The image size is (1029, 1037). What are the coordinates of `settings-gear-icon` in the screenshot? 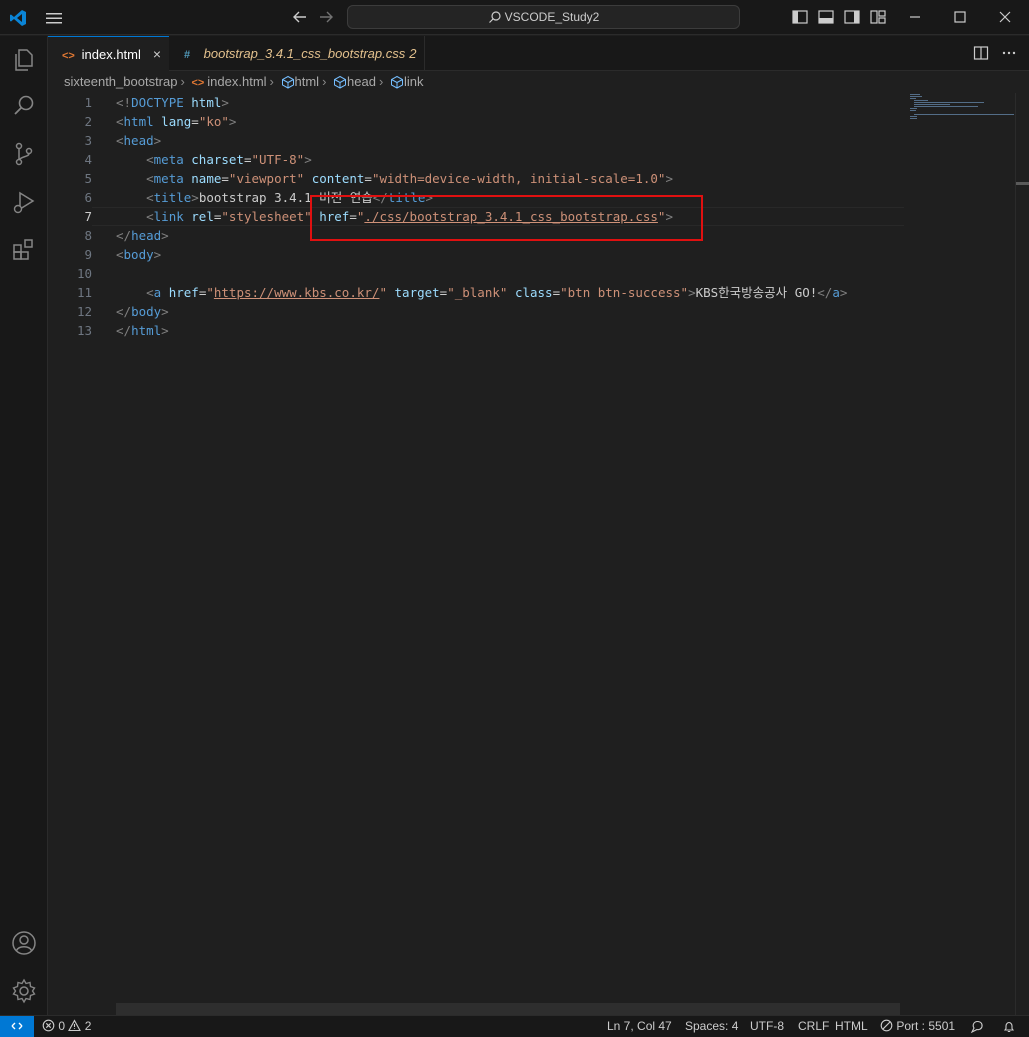 It's located at (24, 991).